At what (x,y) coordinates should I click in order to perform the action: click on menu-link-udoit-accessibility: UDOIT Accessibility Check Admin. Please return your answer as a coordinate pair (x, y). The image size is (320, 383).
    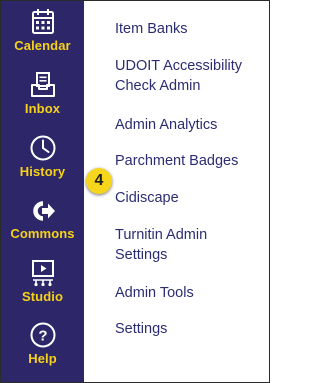
    Looking at the image, I should click on (178, 76).